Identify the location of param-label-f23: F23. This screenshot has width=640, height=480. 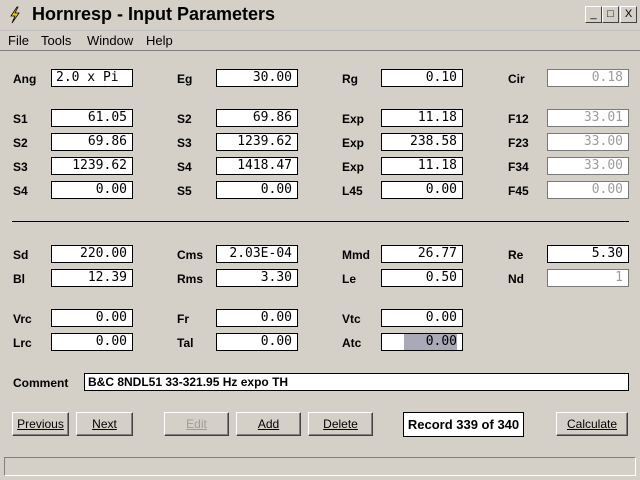
(518, 143).